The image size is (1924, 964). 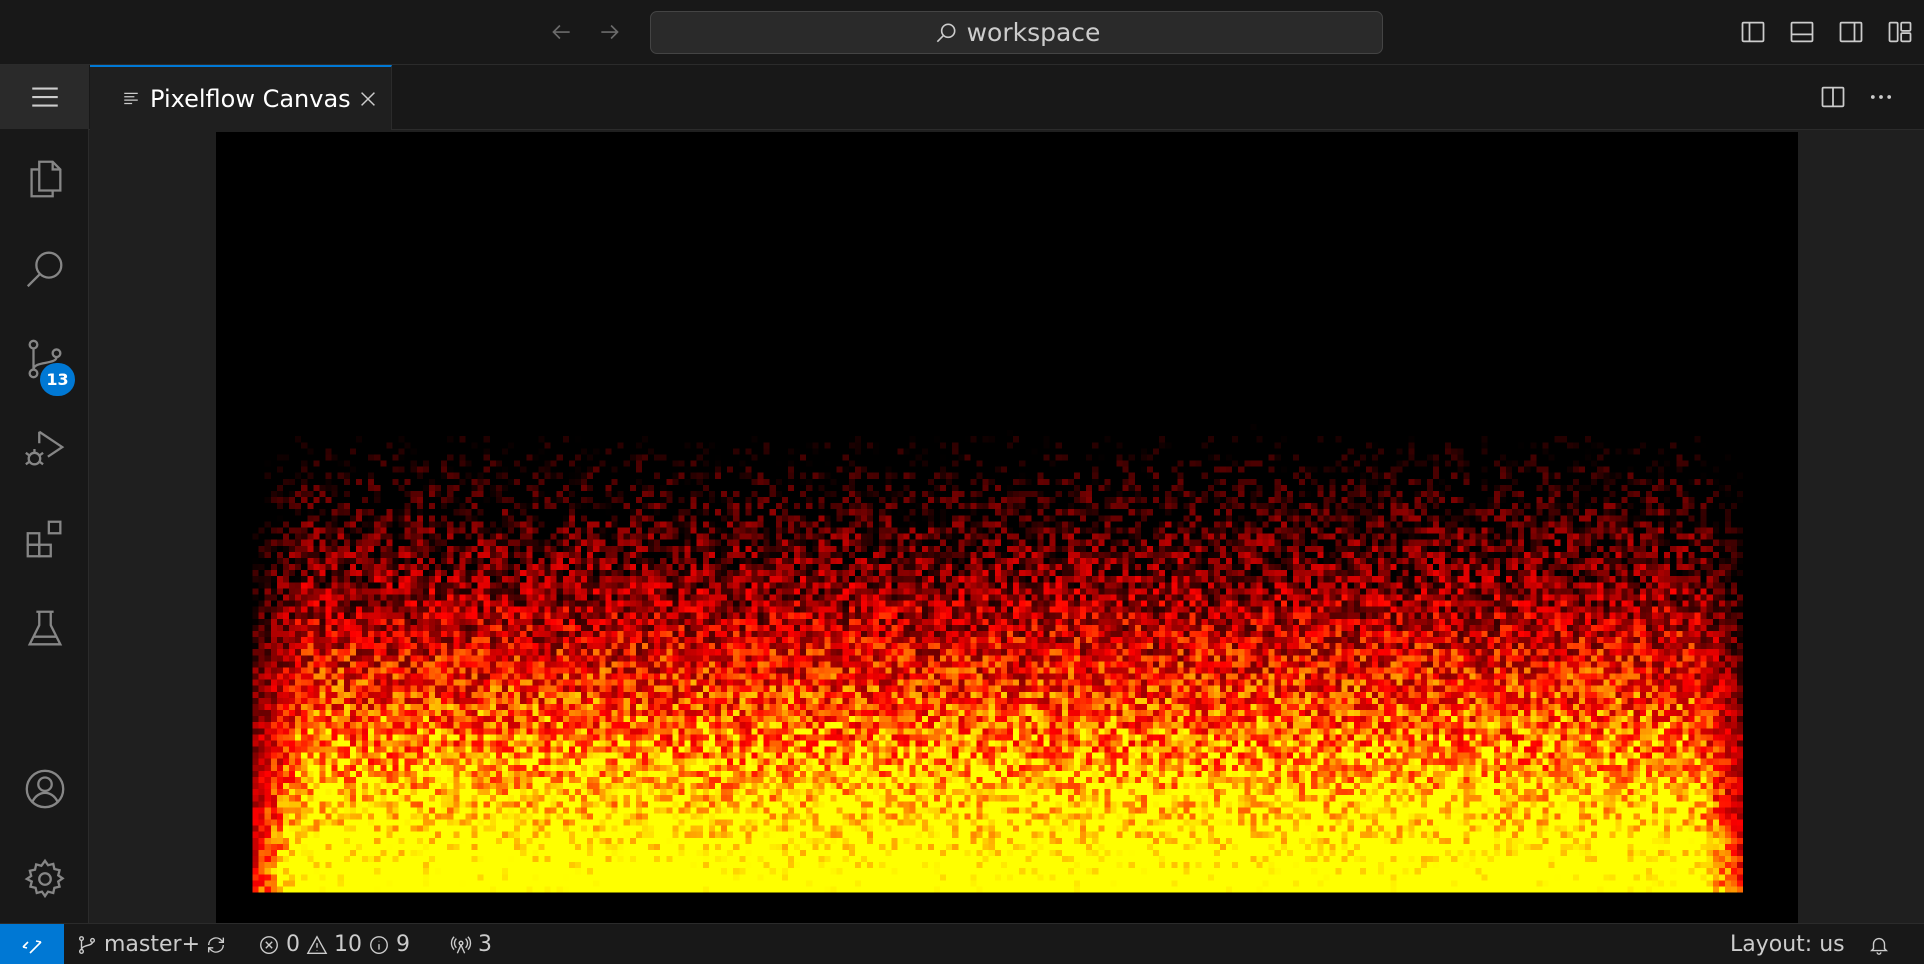 I want to click on info-count: 9, so click(x=403, y=944).